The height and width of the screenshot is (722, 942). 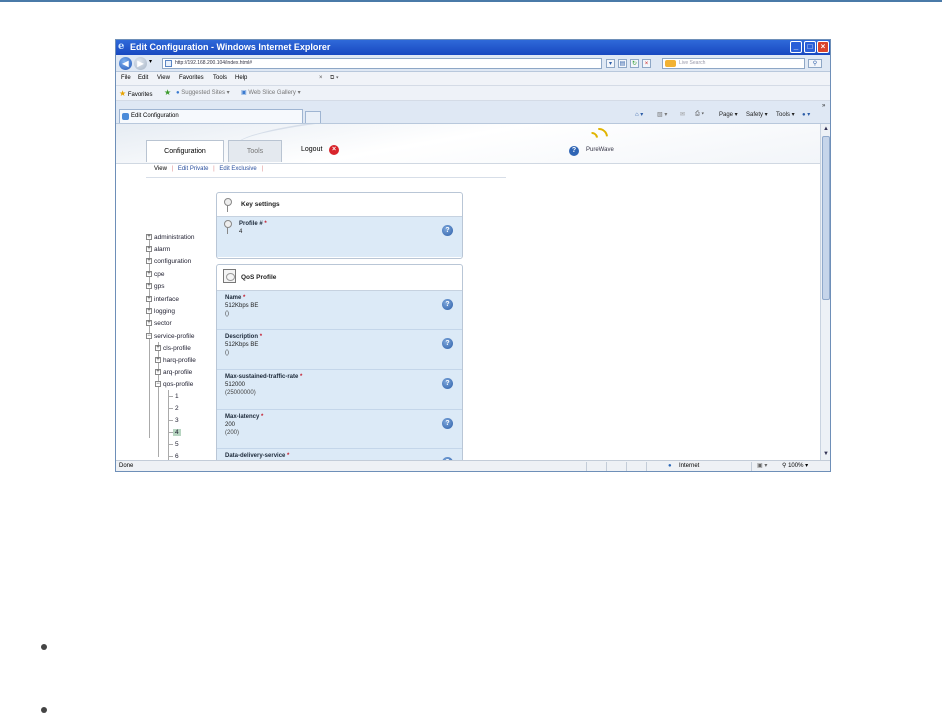 What do you see at coordinates (173, 348) in the screenshot?
I see `tree-item-cls-profile: + cls-profile` at bounding box center [173, 348].